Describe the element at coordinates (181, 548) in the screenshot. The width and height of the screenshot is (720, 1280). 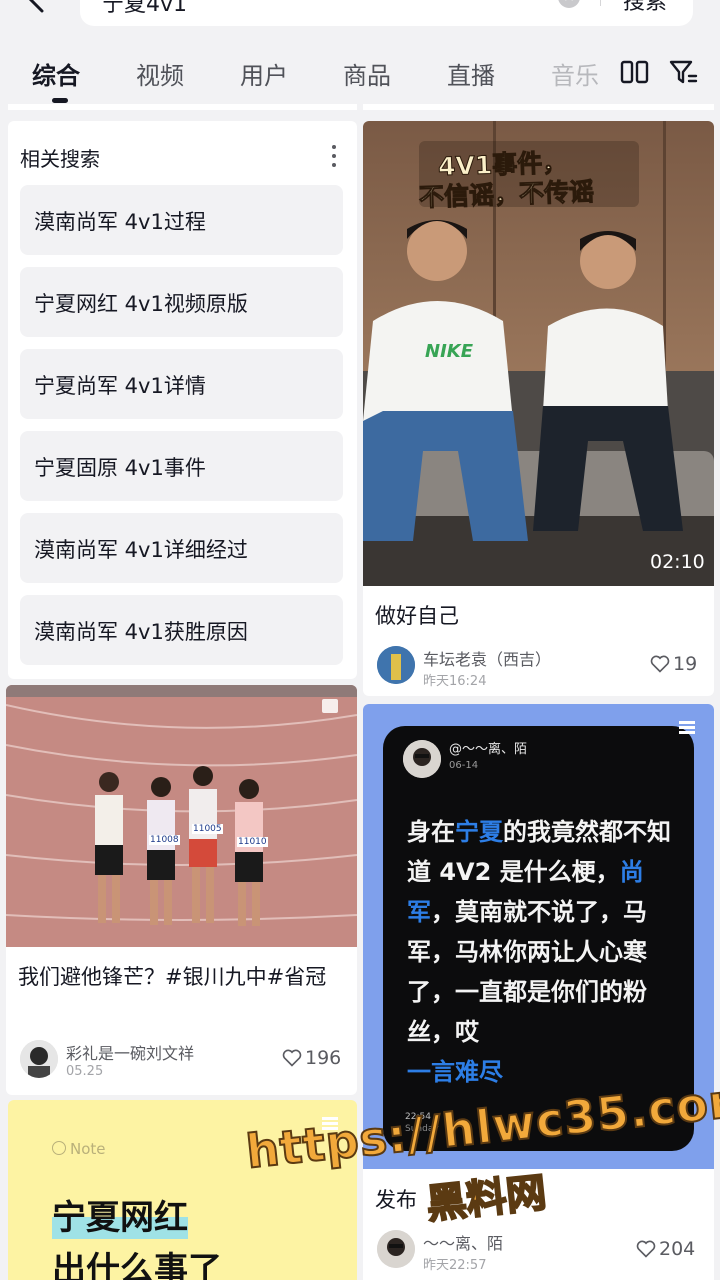
I see `related-search-item: 漠南尚军 4v1详细经过` at that location.